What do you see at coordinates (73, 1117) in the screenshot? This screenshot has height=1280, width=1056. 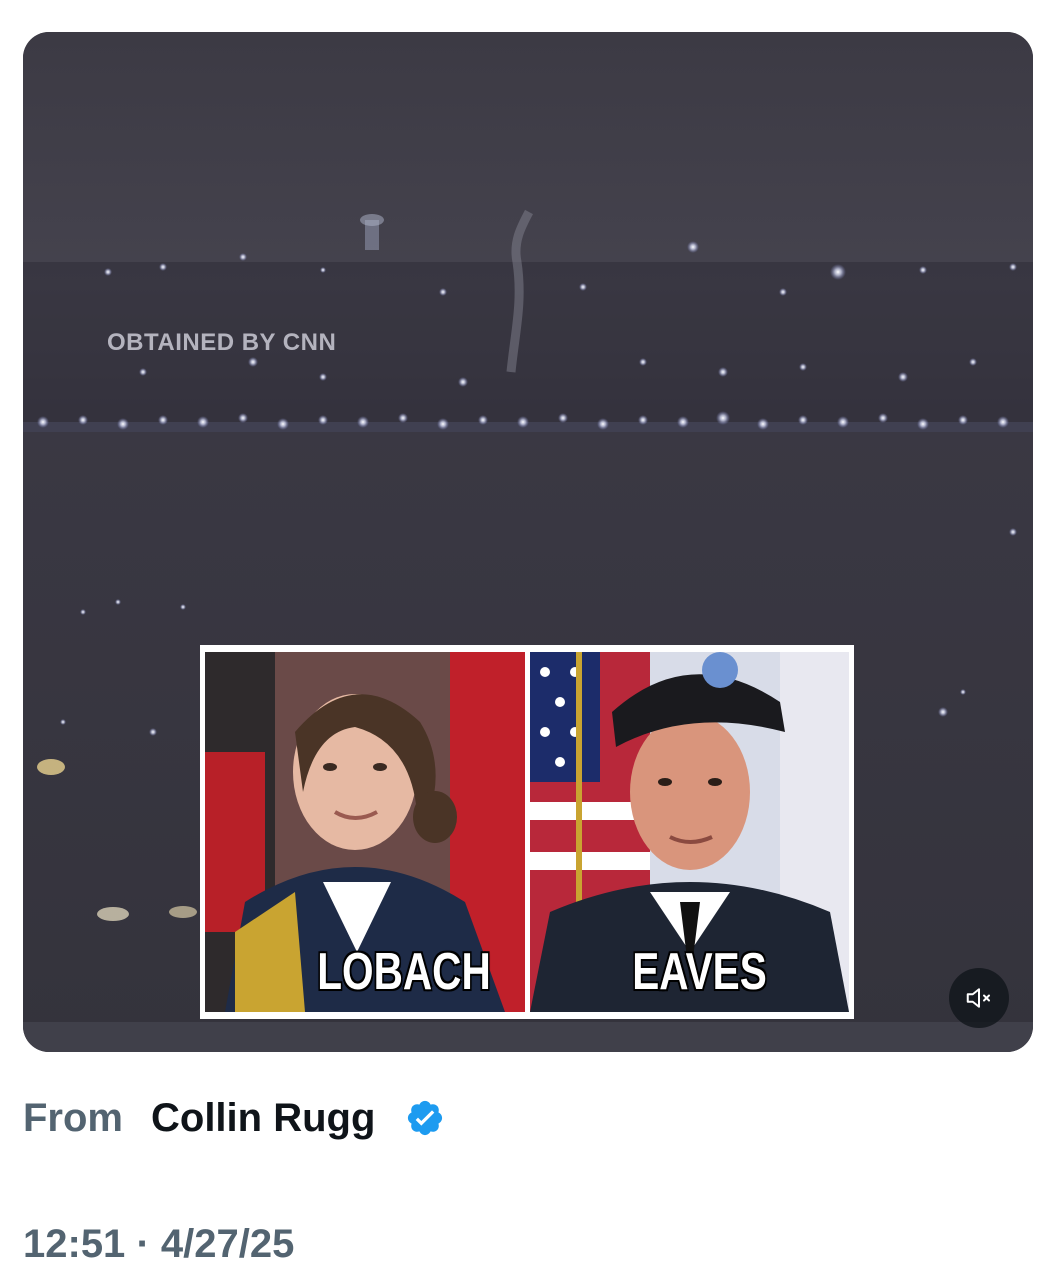 I see `from-label: From` at bounding box center [73, 1117].